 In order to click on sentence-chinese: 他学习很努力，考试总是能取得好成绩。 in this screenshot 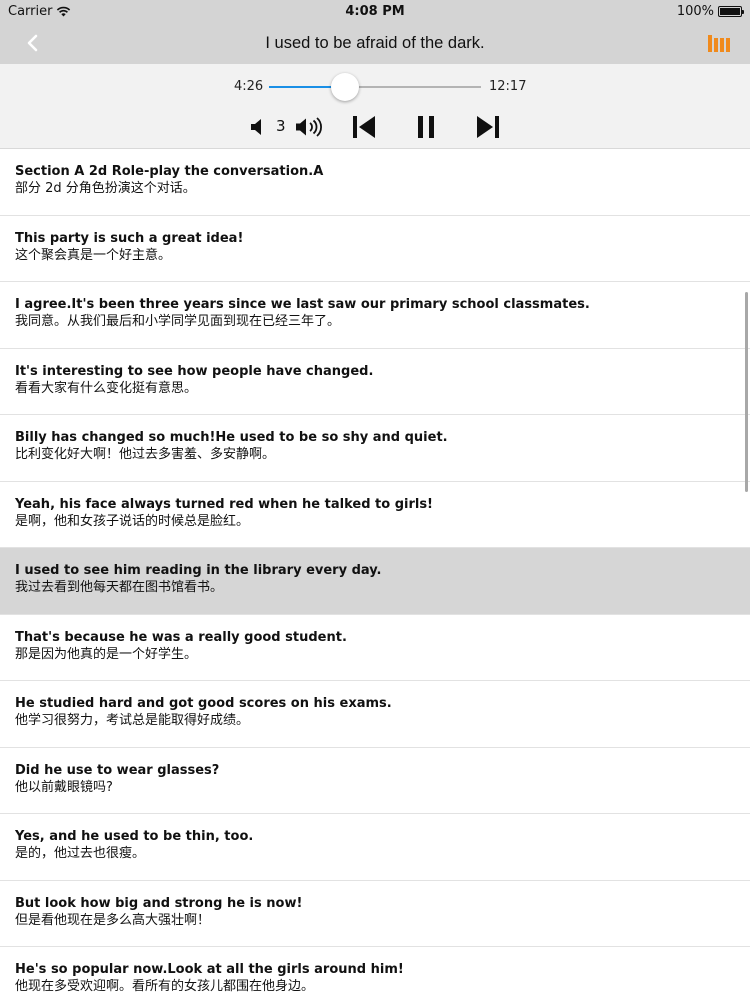, I will do `click(132, 720)`.